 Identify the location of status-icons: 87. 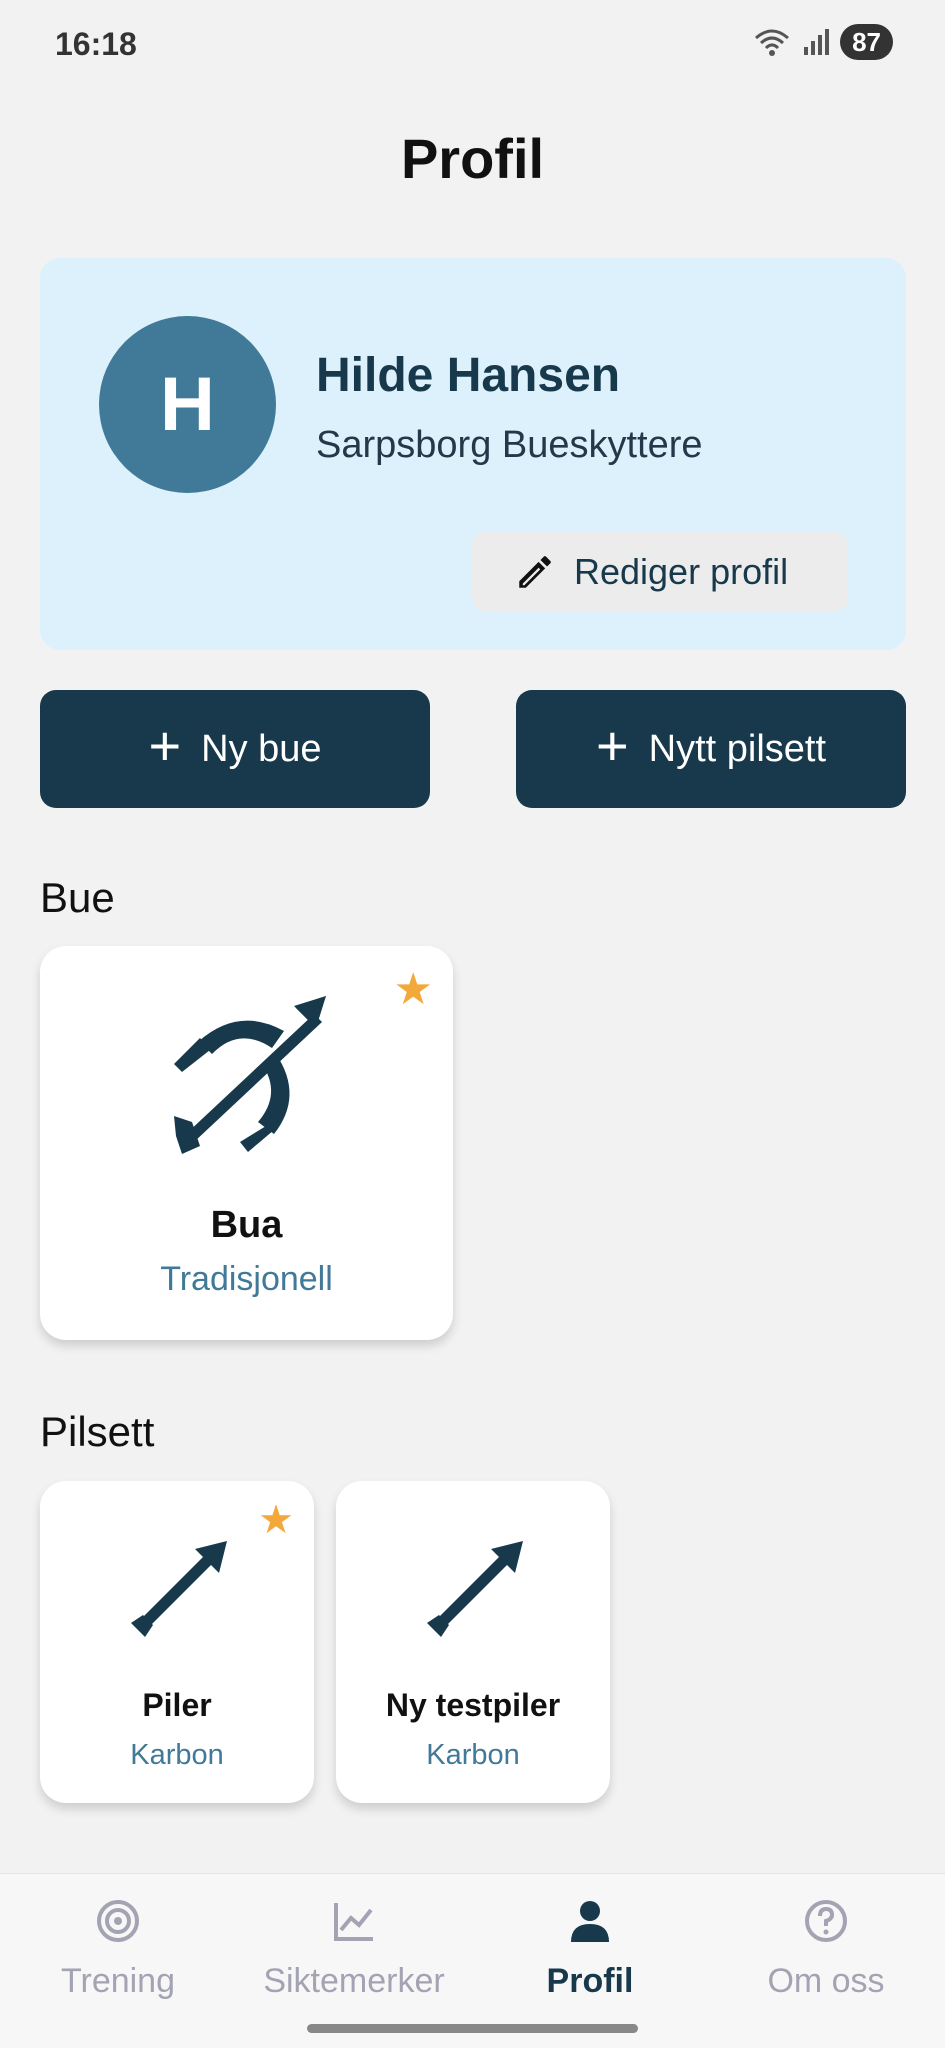
(822, 42).